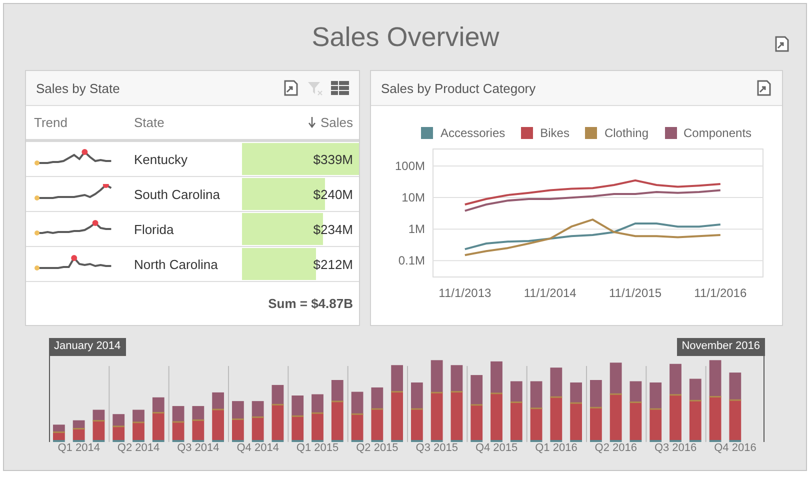 The width and height of the screenshot is (812, 481). I want to click on quarter-label: Q4 2014, so click(258, 448).